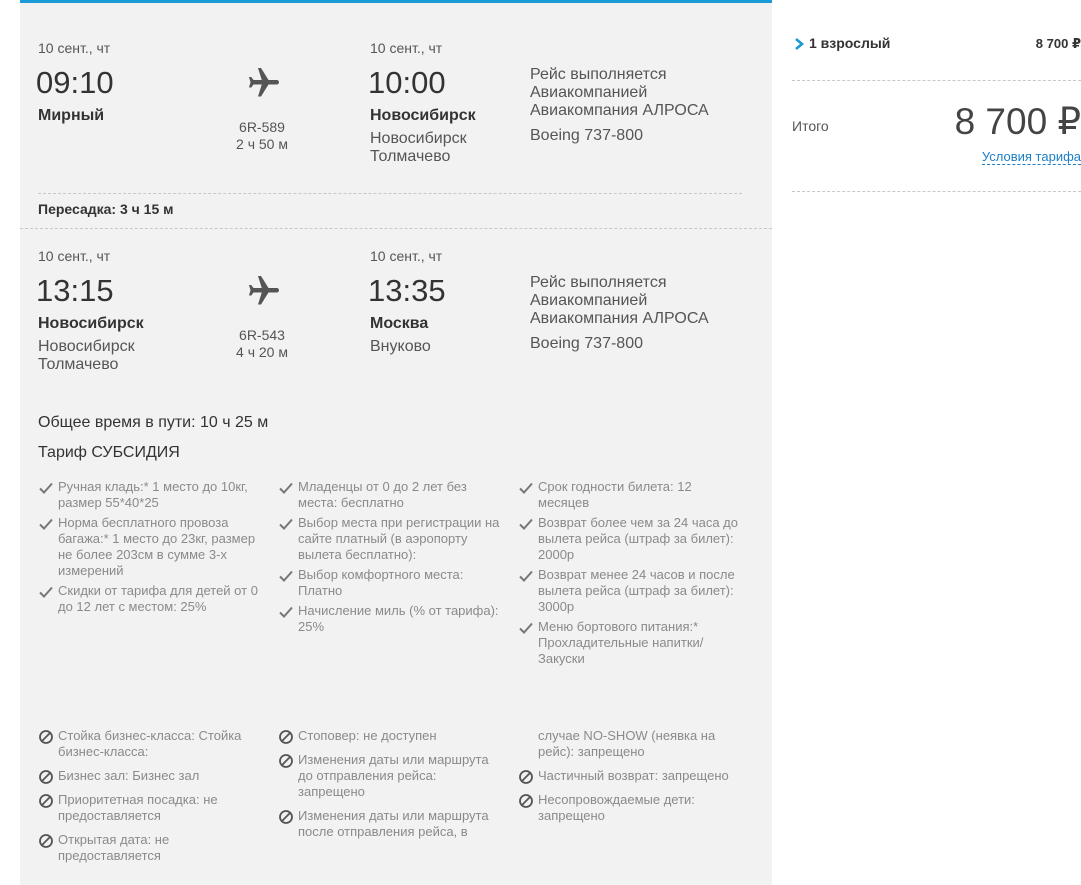  Describe the element at coordinates (936, 45) in the screenshot. I see `passenger-row: 1 взрослый 8 700 ₽` at that location.